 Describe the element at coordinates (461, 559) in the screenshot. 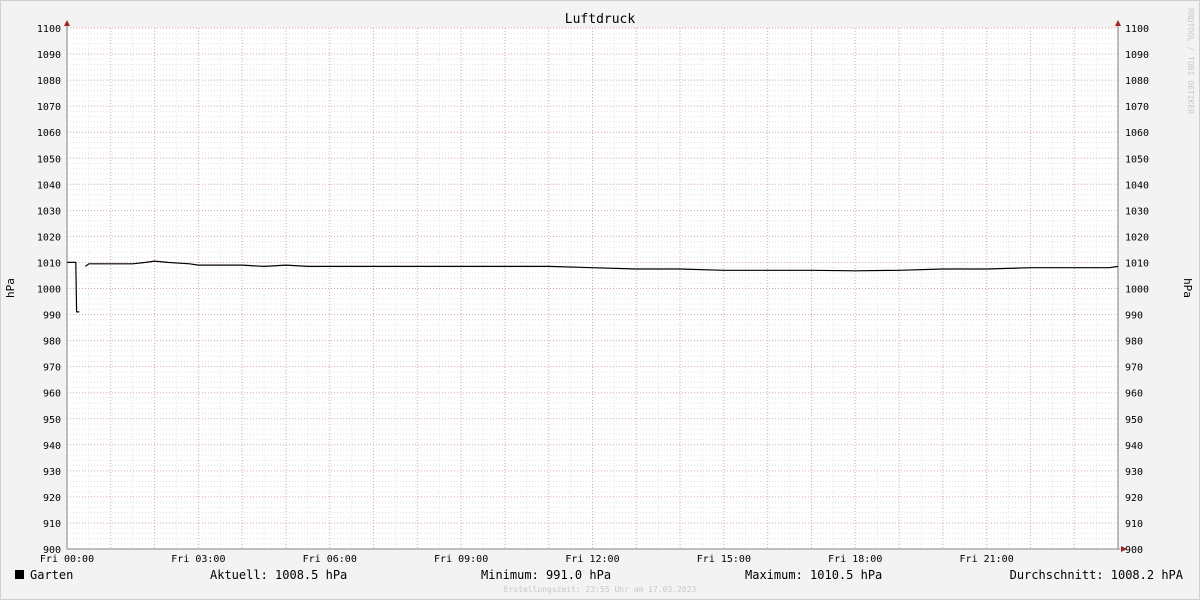

I see `x-tick-label: Fri 09:00` at that location.